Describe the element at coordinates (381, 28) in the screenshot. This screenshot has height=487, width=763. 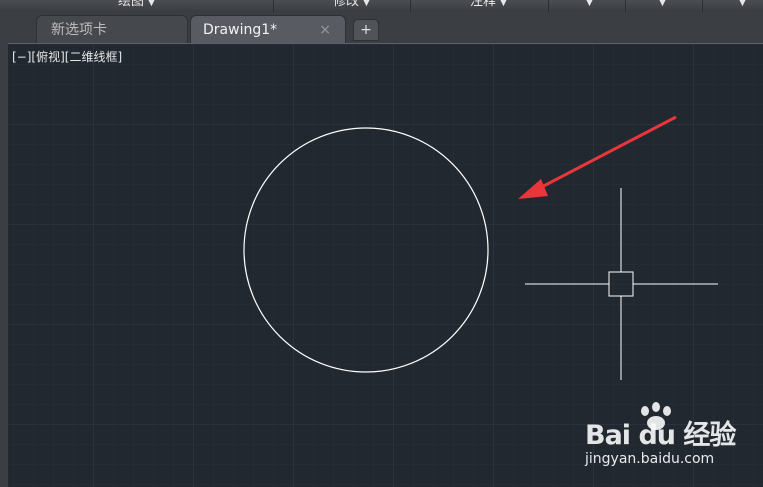
I see `file-tab-bar: 新选项卡 Drawing1* ×` at that location.